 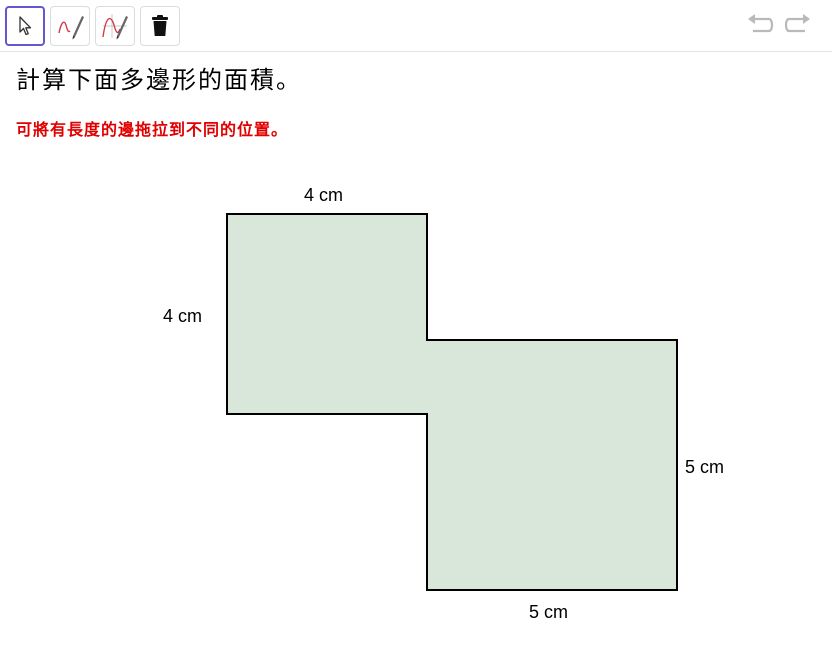 I want to click on trash-icon, so click(x=160, y=26).